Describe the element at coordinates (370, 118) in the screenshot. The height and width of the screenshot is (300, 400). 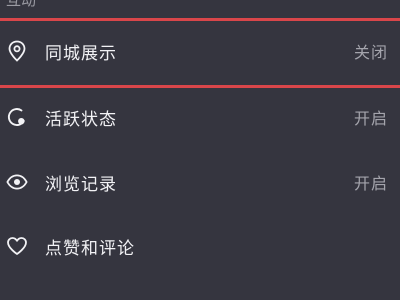
I see `setting-value-active-status: 开启` at that location.